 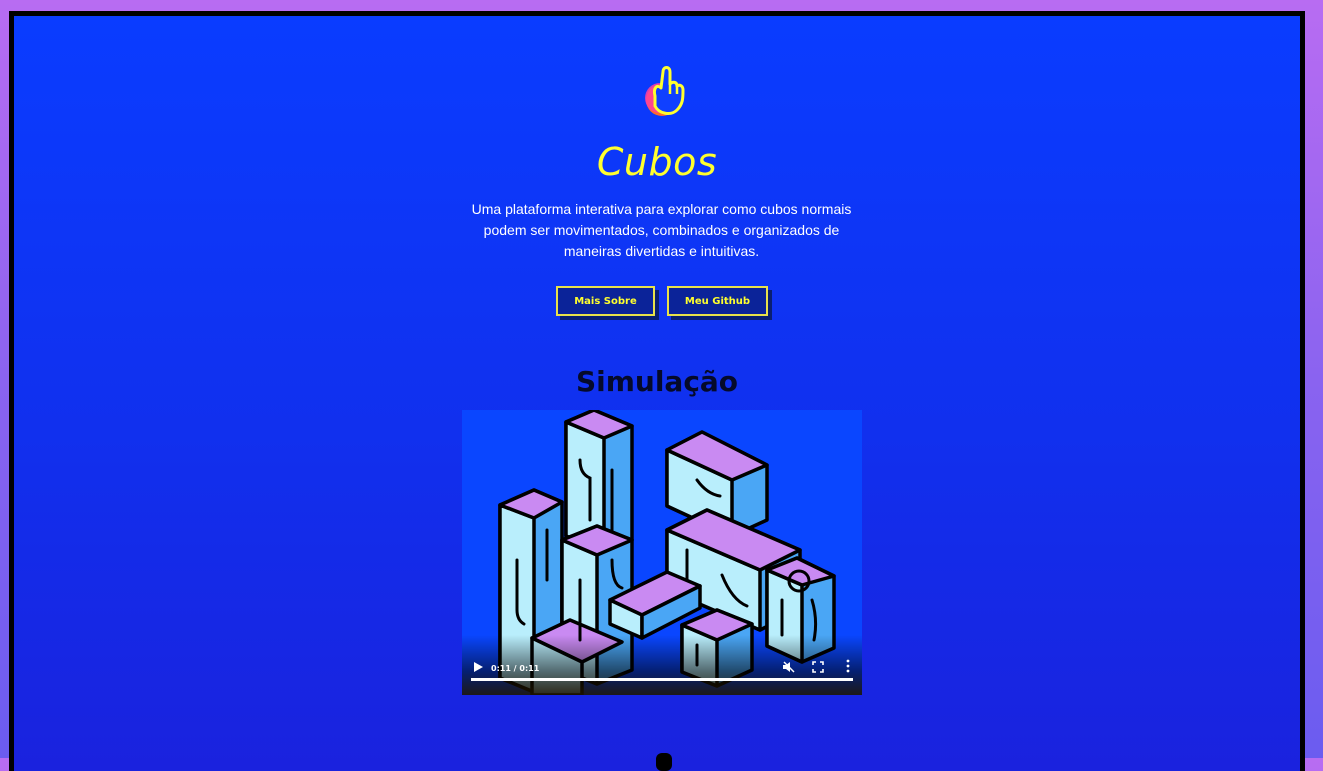 What do you see at coordinates (848, 666) in the screenshot?
I see `more-icon` at bounding box center [848, 666].